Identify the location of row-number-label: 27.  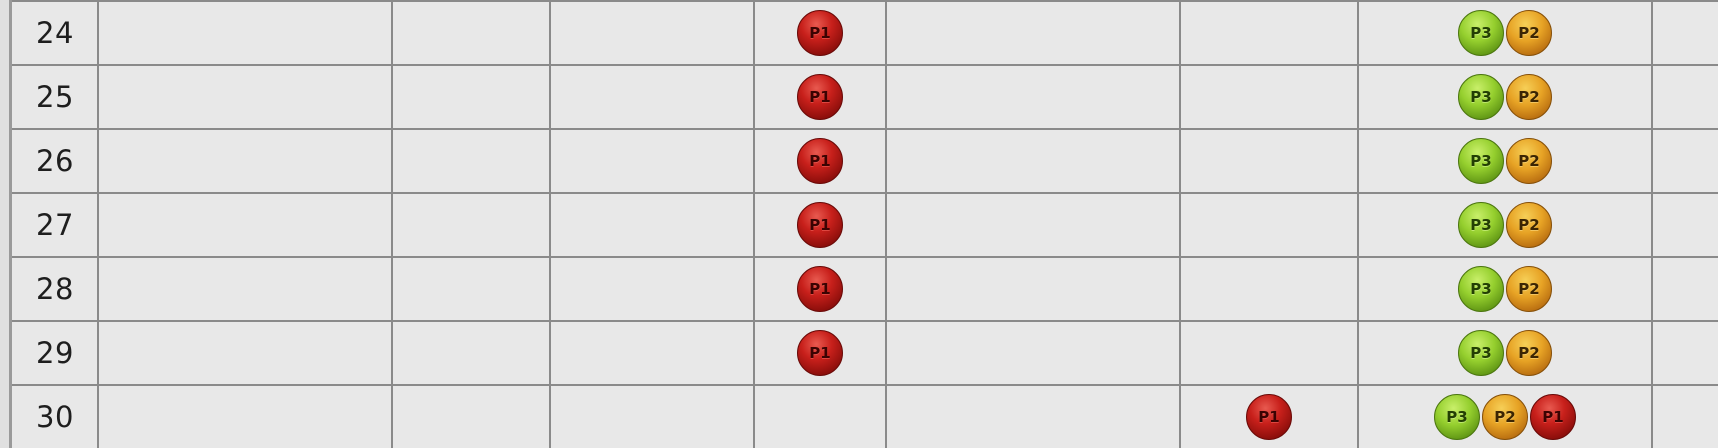
(55, 225).